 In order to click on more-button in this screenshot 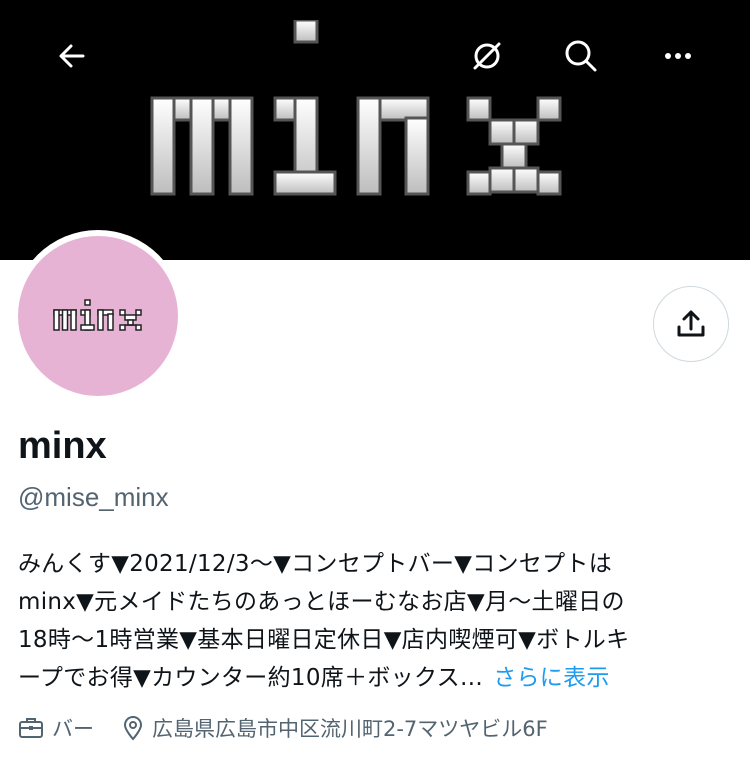, I will do `click(678, 56)`.